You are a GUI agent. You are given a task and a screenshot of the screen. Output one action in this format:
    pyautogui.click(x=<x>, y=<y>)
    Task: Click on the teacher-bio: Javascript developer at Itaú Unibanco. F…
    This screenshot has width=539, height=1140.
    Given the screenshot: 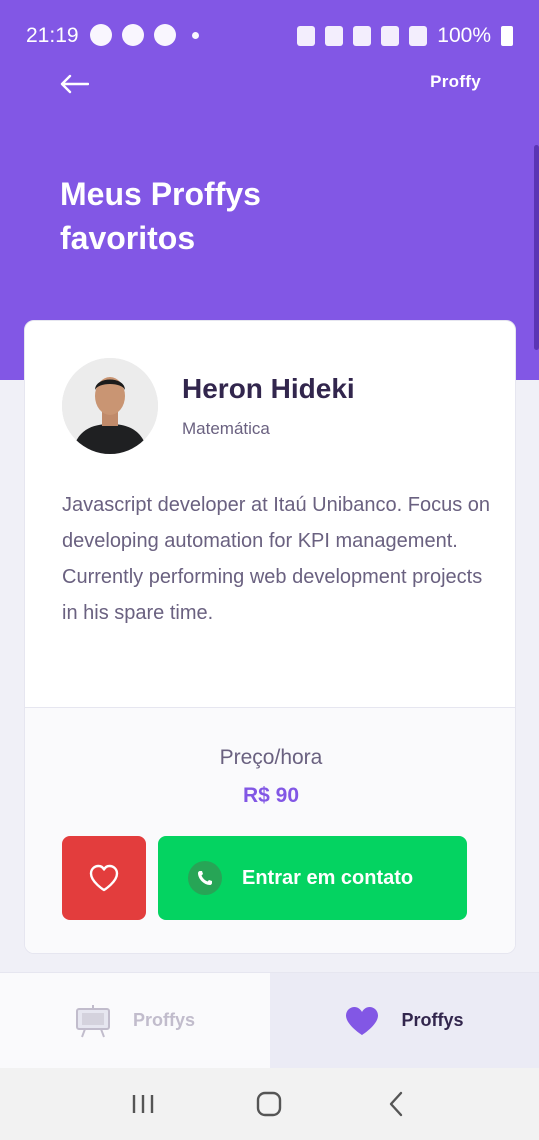 What is the action you would take?
    pyautogui.click(x=276, y=559)
    